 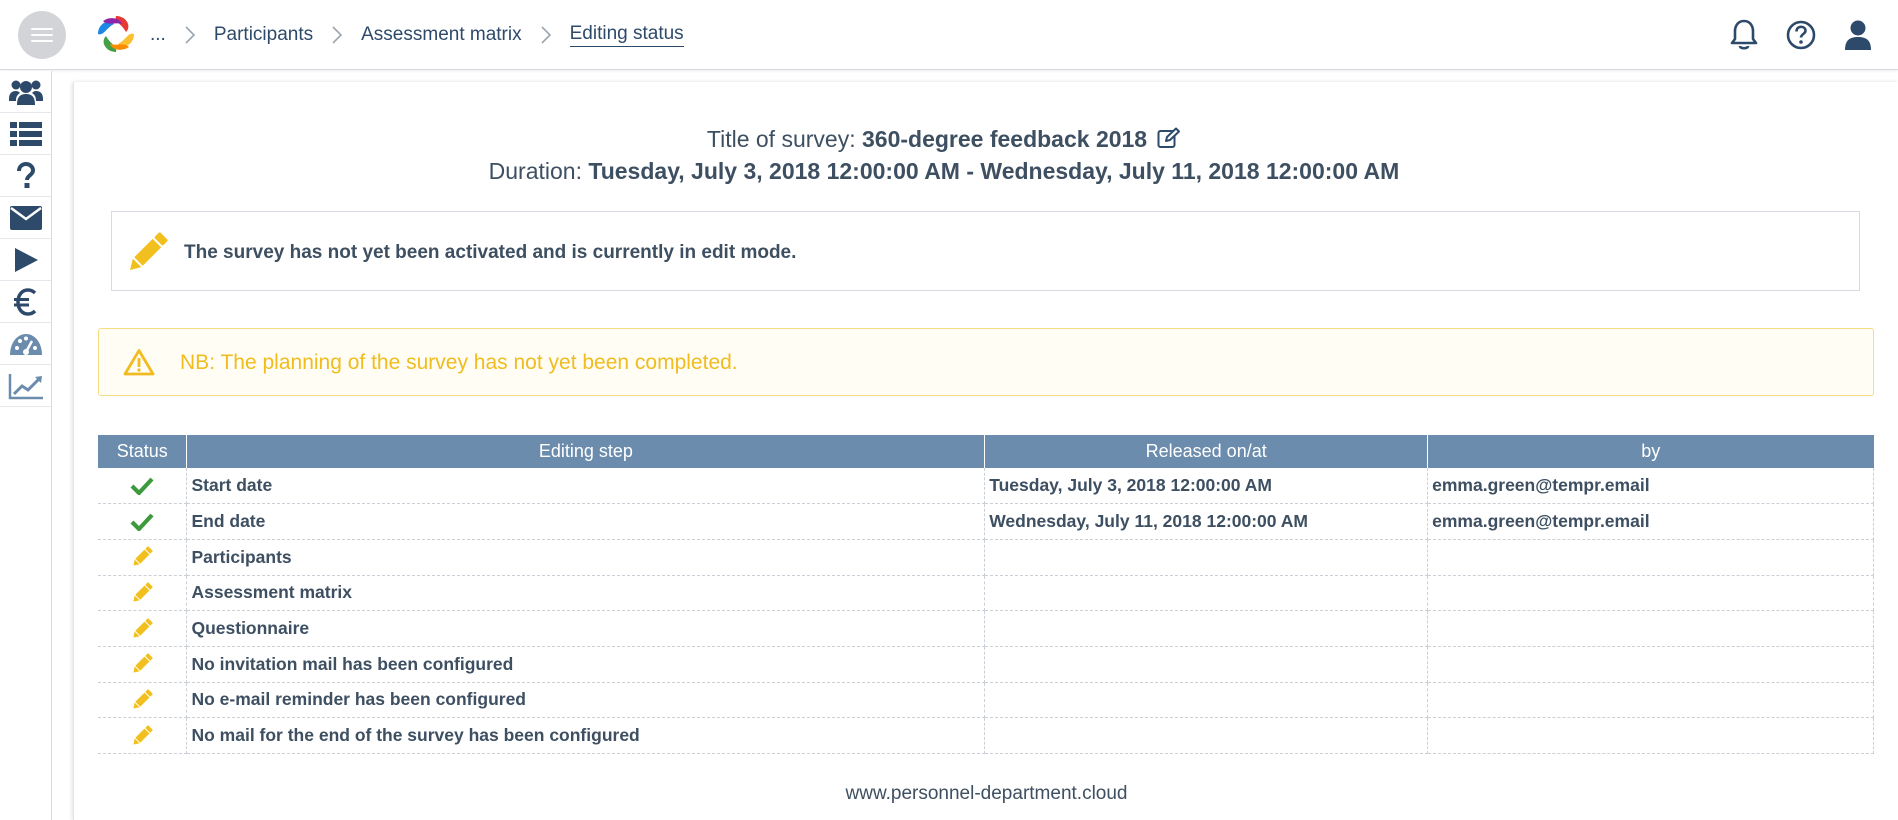 I want to click on breadcrumb-editing-status: Editing status, so click(x=626, y=35).